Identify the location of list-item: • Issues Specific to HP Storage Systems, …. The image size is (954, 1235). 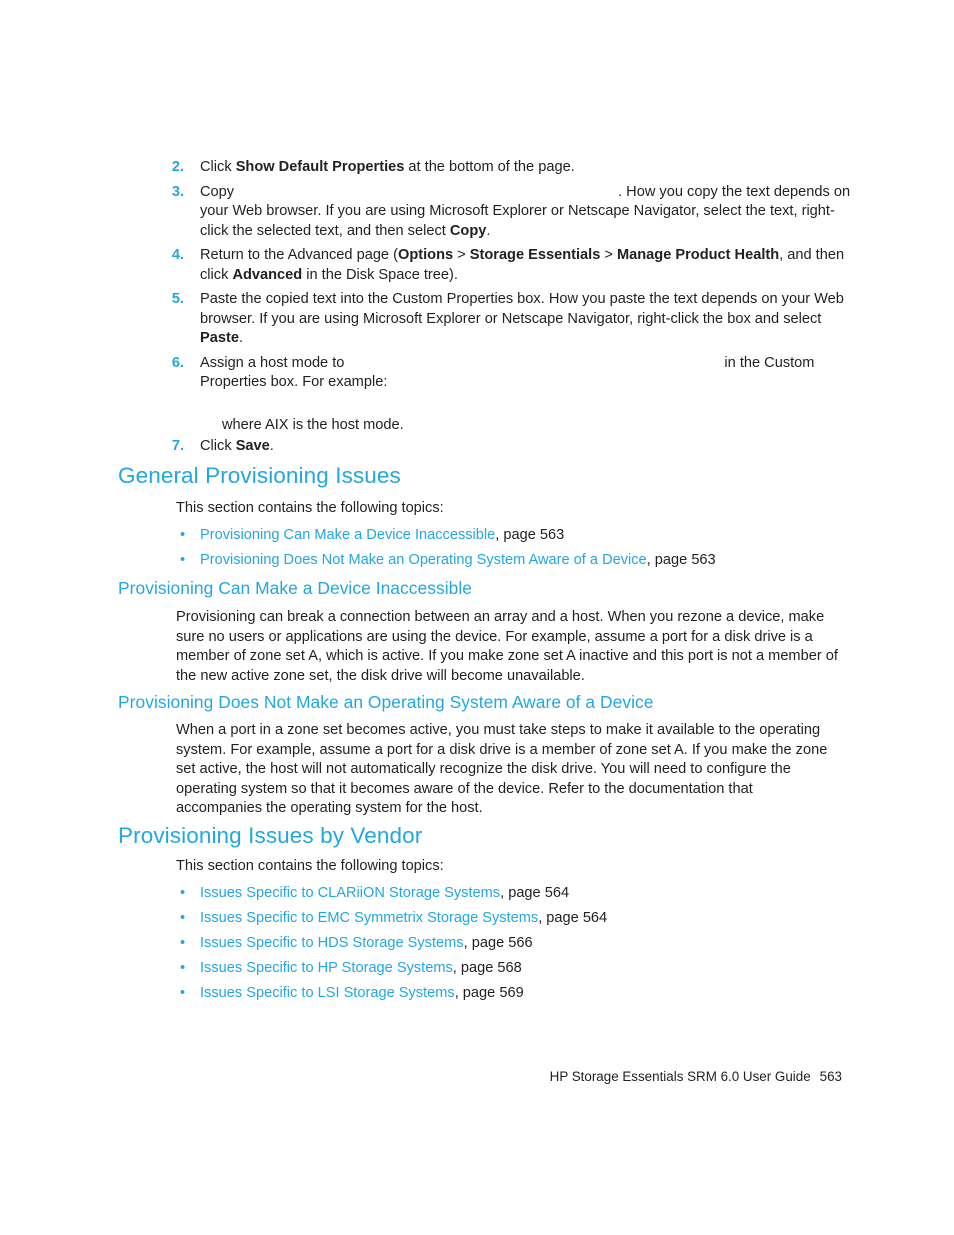
(526, 969).